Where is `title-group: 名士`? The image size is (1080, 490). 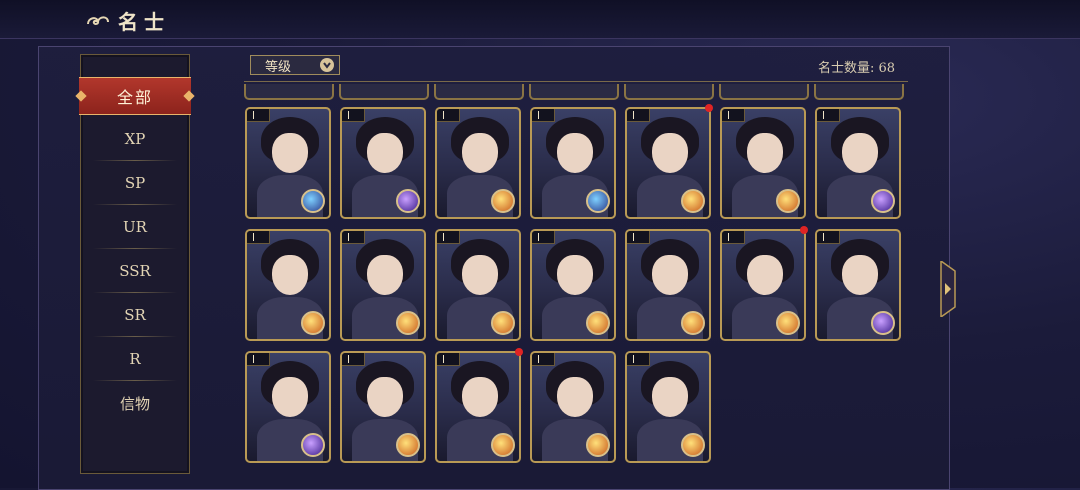
title-group: 名士 is located at coordinates (127, 20).